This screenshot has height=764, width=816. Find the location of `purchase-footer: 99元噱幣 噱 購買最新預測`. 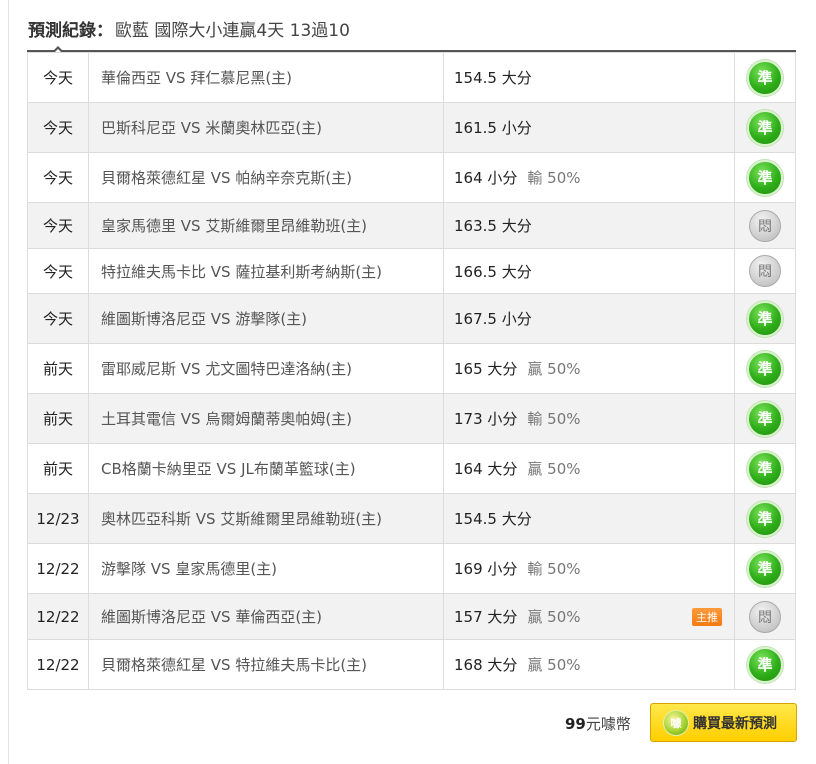

purchase-footer: 99元噱幣 噱 購買最新預測 is located at coordinates (412, 723).